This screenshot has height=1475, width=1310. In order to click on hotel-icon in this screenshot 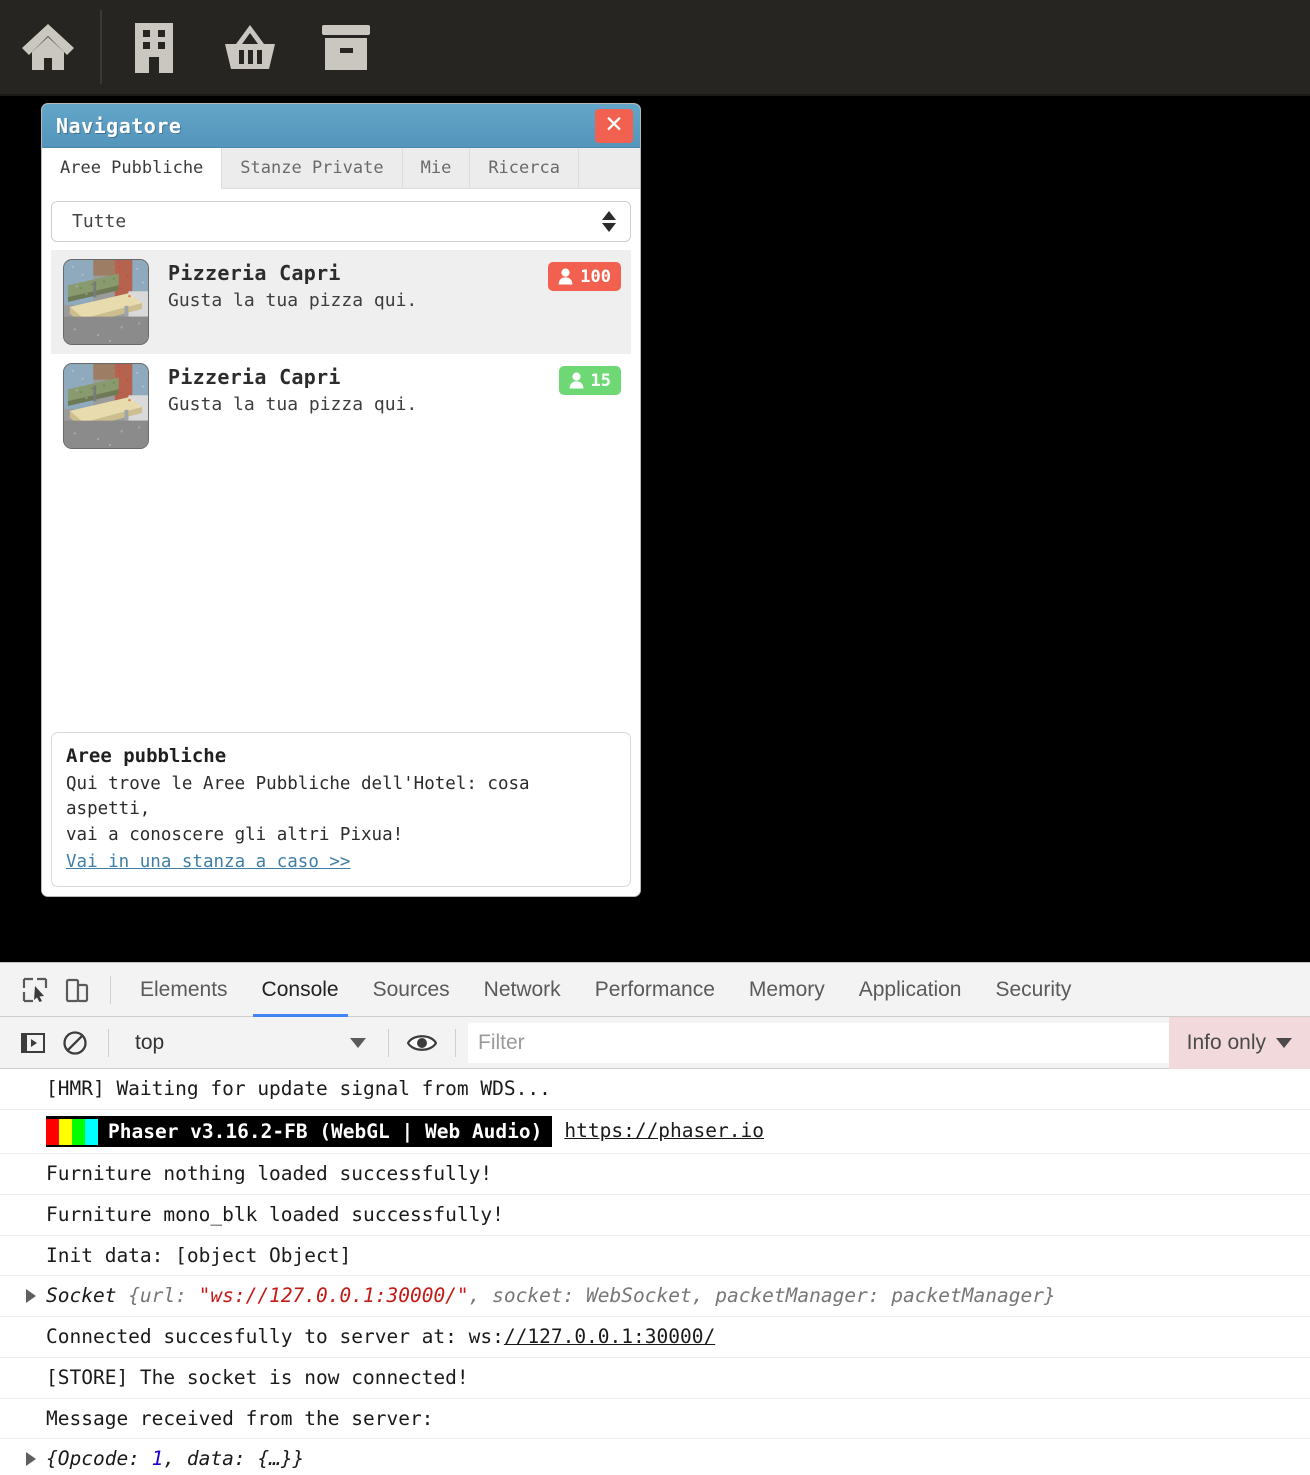, I will do `click(154, 47)`.